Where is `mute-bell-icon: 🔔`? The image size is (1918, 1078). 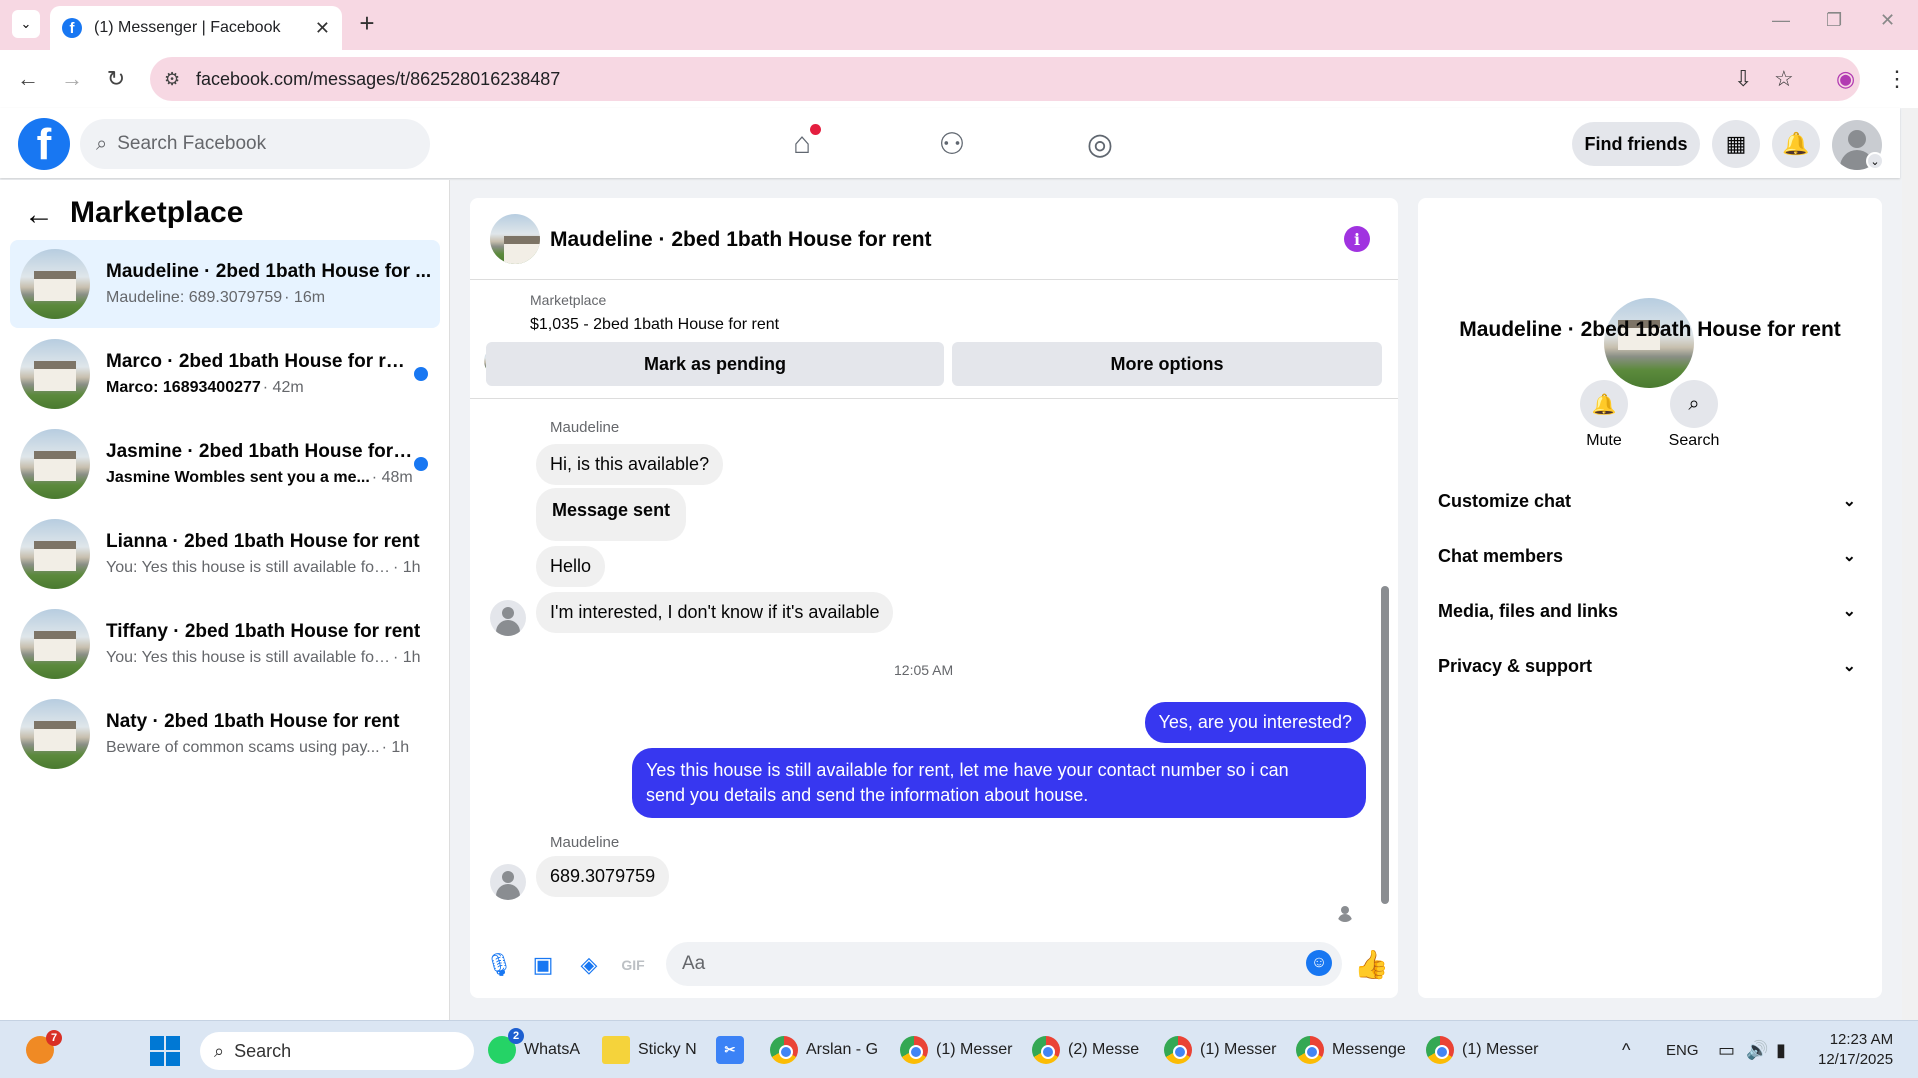
mute-bell-icon: 🔔 is located at coordinates (1604, 404).